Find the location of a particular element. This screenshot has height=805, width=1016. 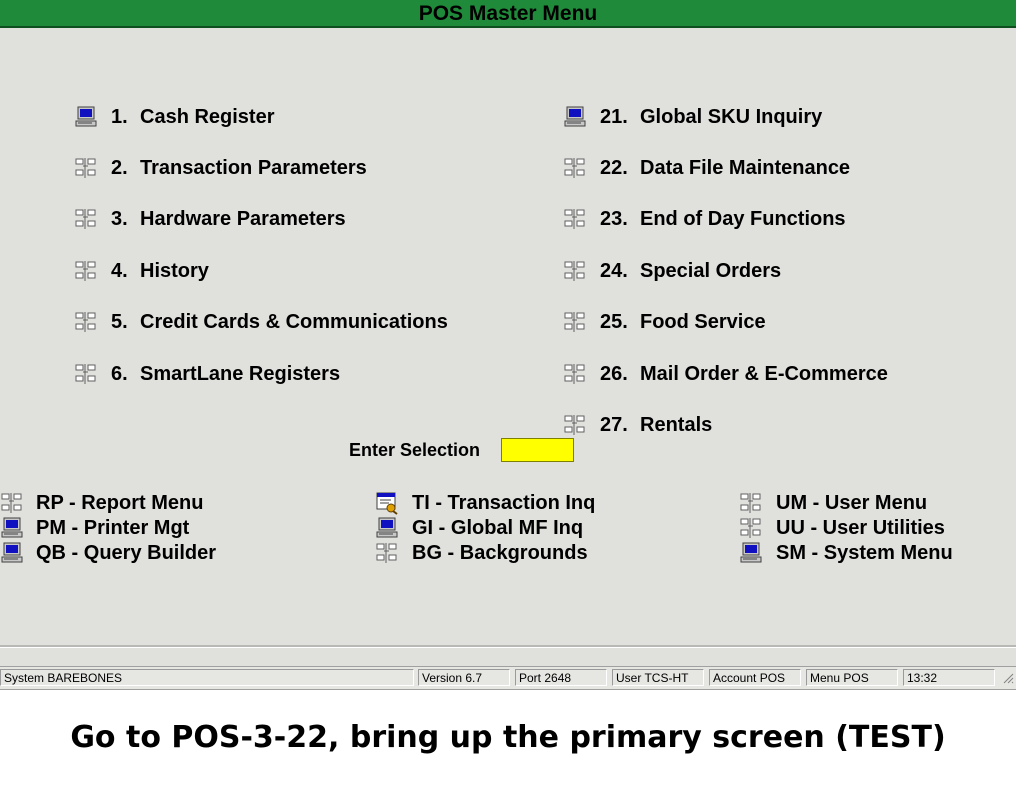

menu-item-special-orders: 24. Special Orders is located at coordinates (743, 271).